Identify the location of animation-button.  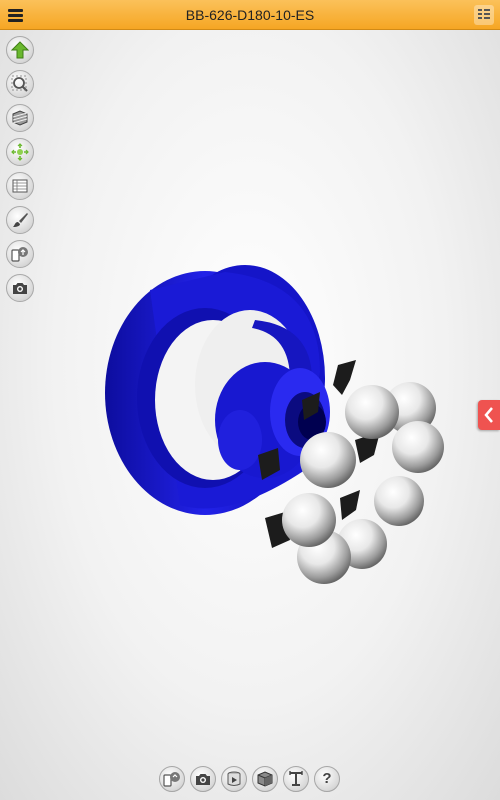
(234, 779).